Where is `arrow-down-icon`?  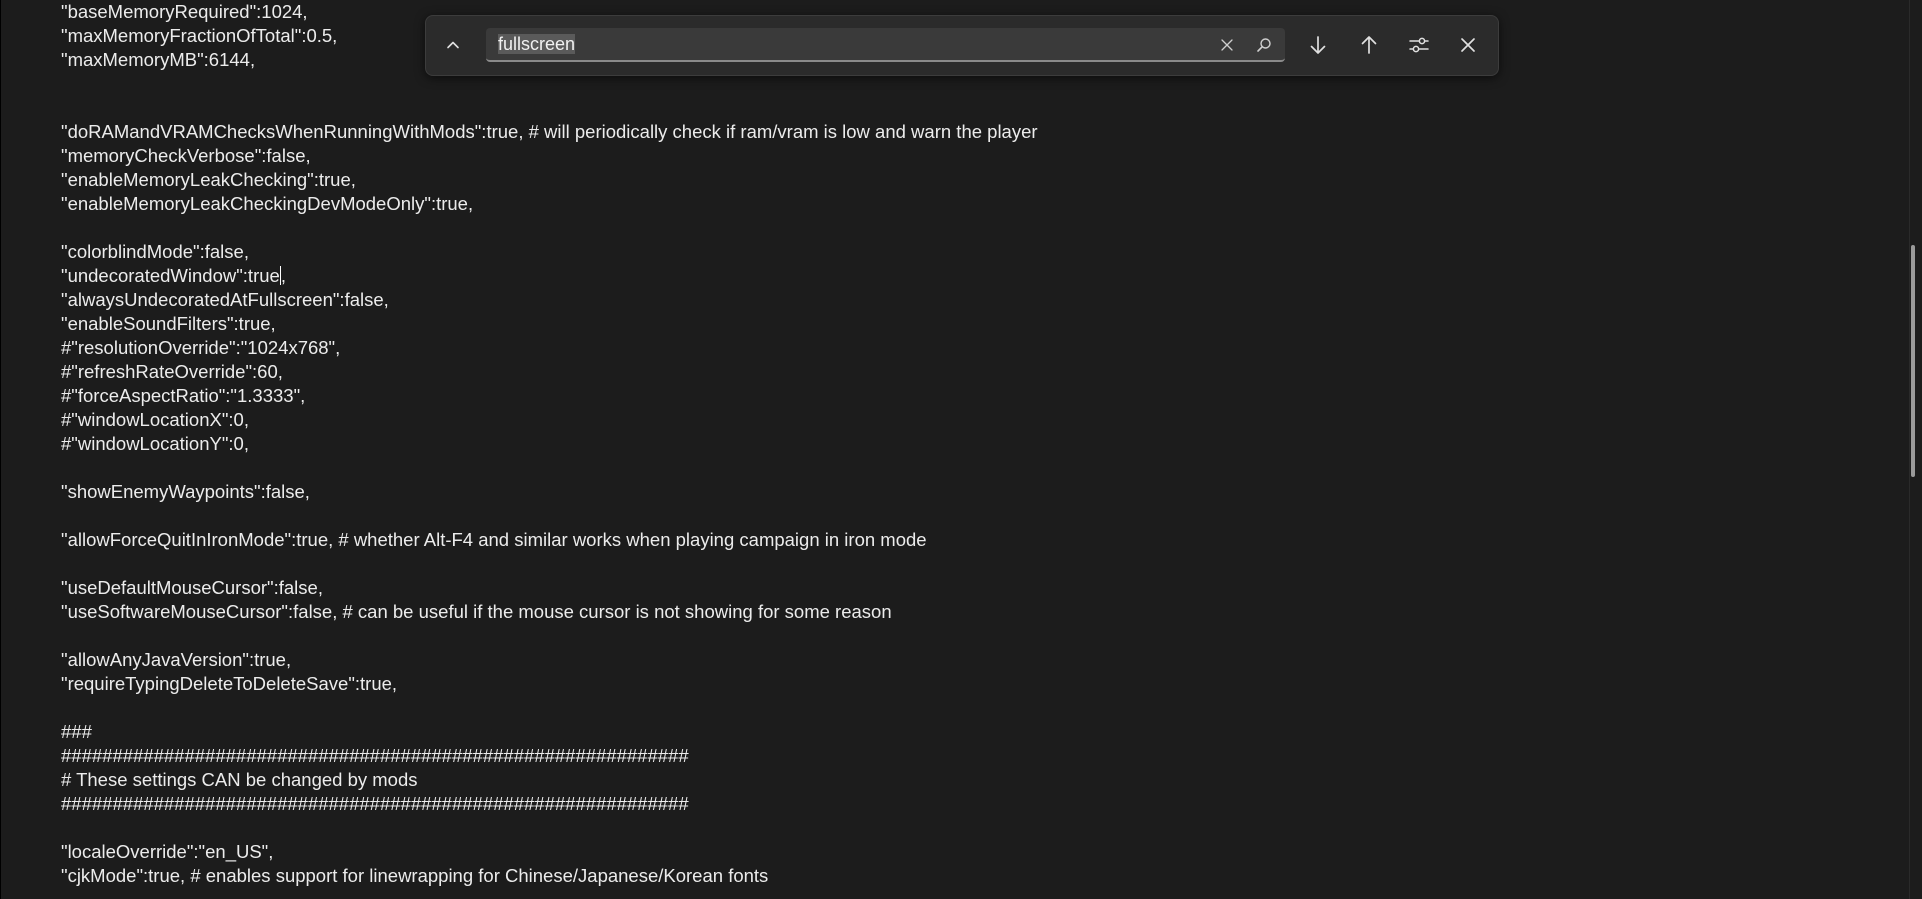 arrow-down-icon is located at coordinates (1318, 45).